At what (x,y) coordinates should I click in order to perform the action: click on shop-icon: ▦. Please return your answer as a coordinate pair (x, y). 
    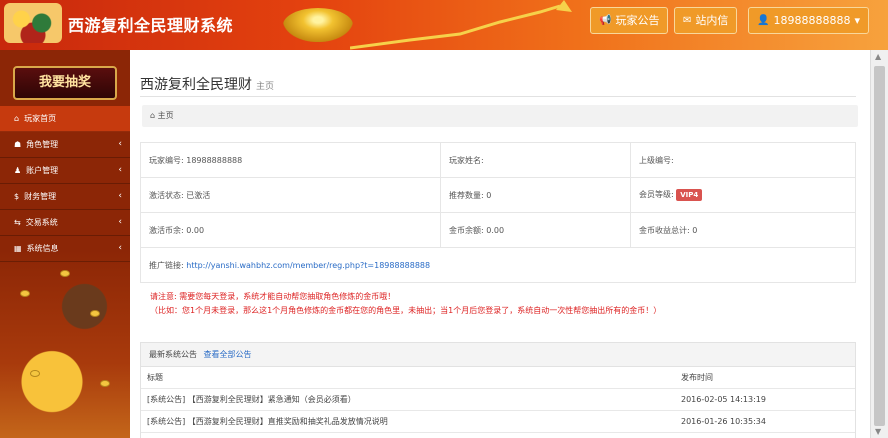
    Looking at the image, I should click on (18, 248).